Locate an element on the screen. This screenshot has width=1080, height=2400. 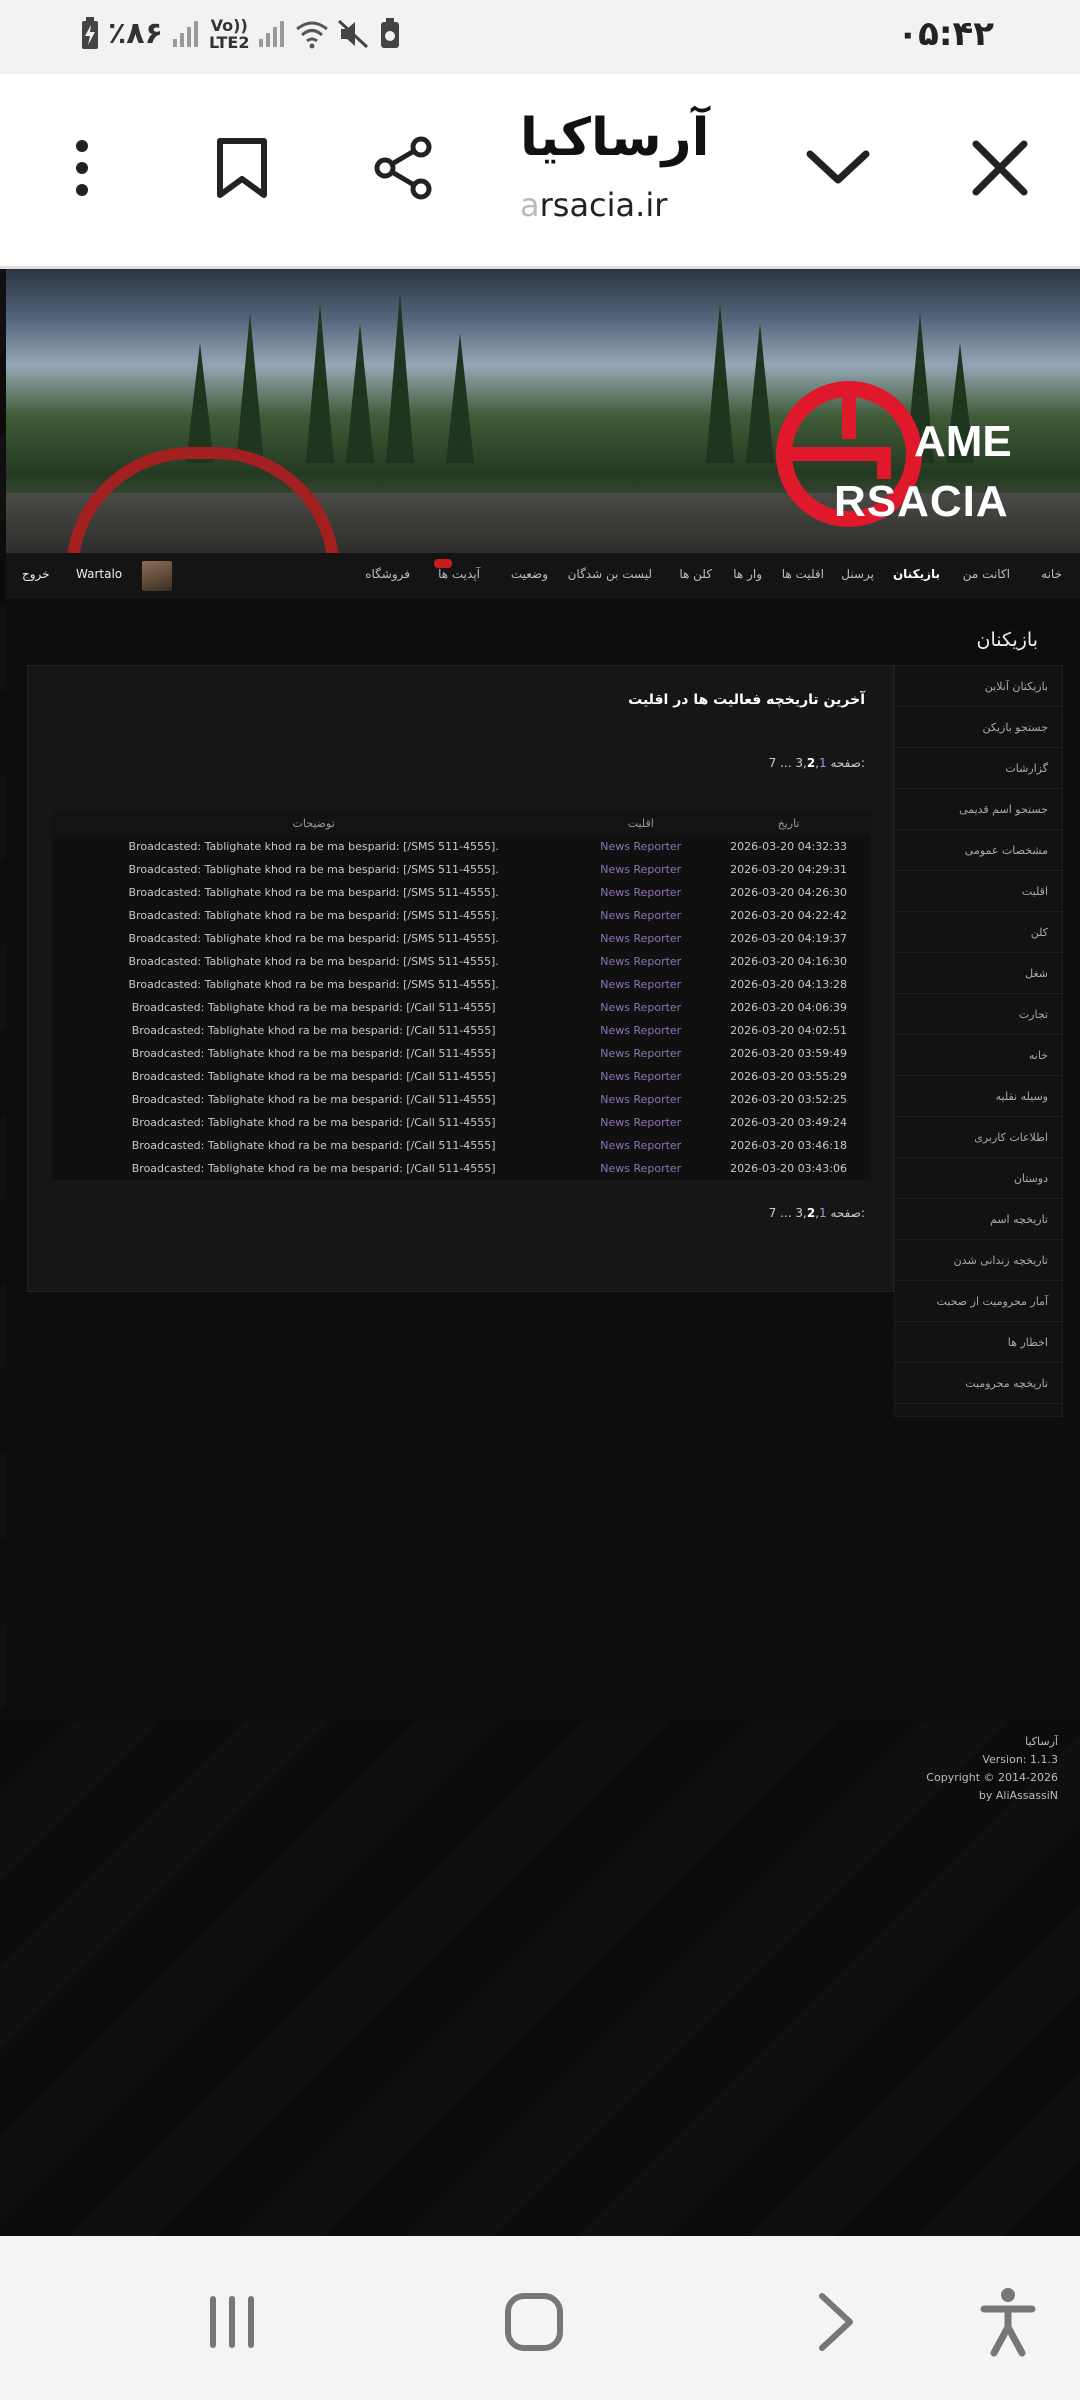
sidebar-item: اطلاعات کاربری is located at coordinates (978, 1137).